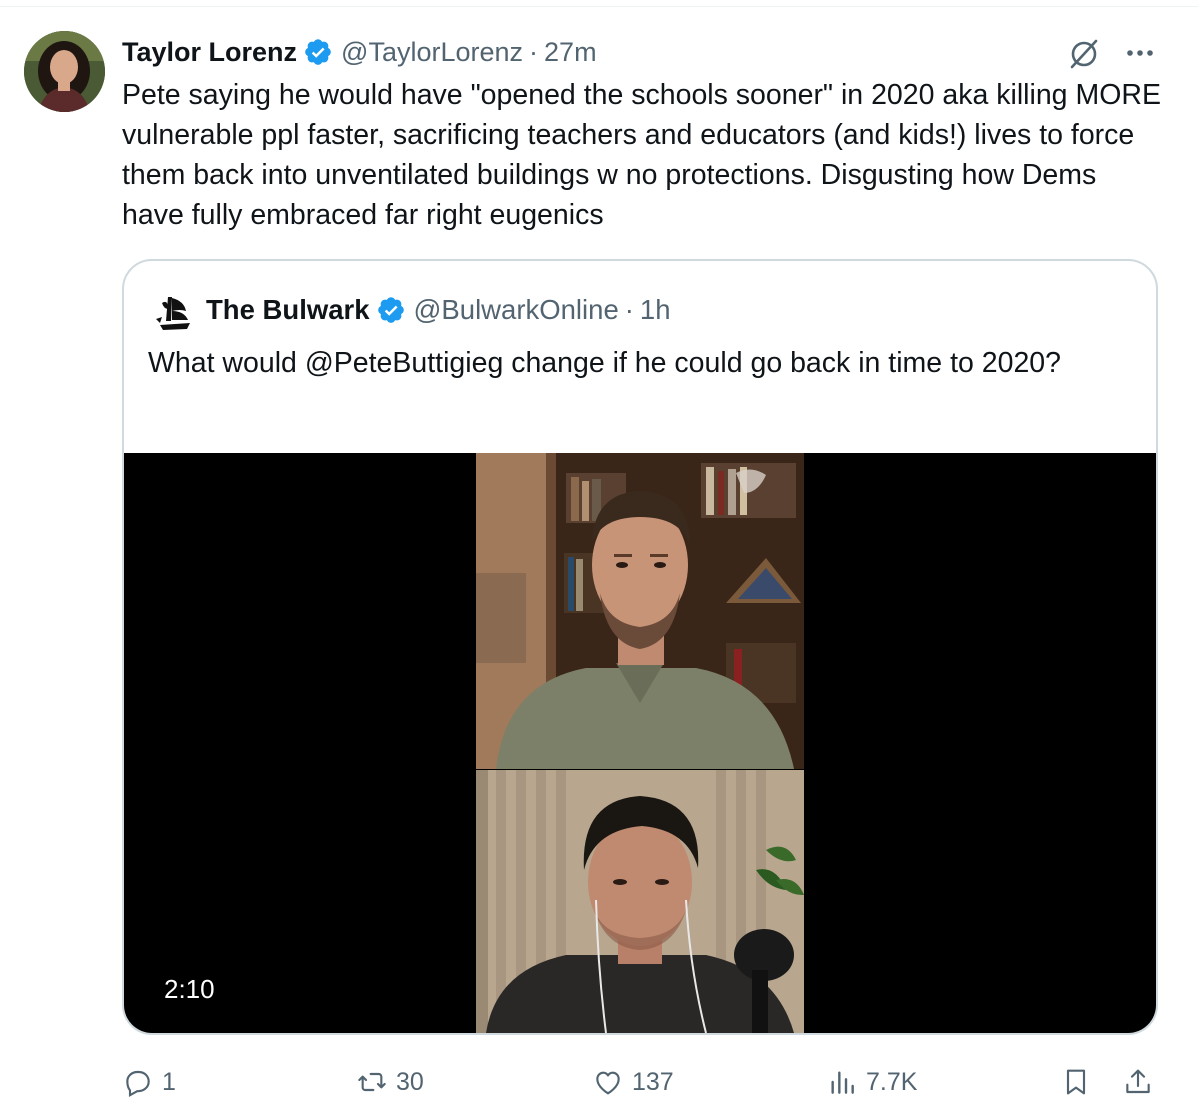 The width and height of the screenshot is (1198, 1118). I want to click on views-icon, so click(842, 1082).